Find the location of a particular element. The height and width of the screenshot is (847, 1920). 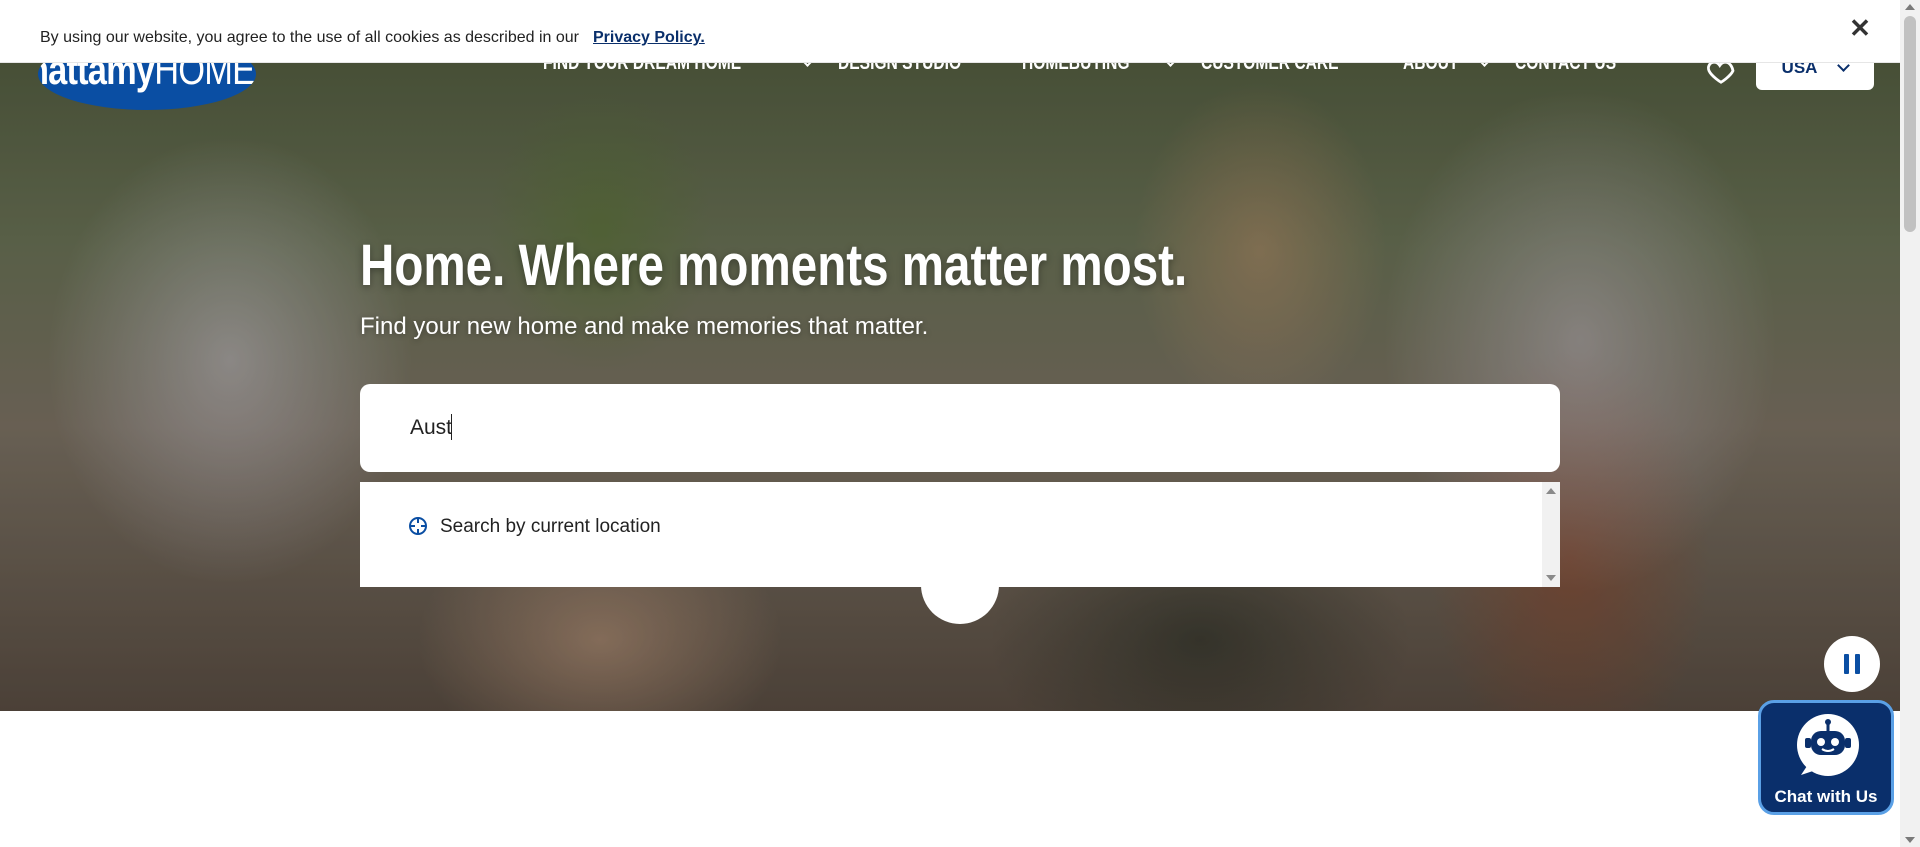

privacy-policy-link: Privacy Policy. is located at coordinates (649, 38).